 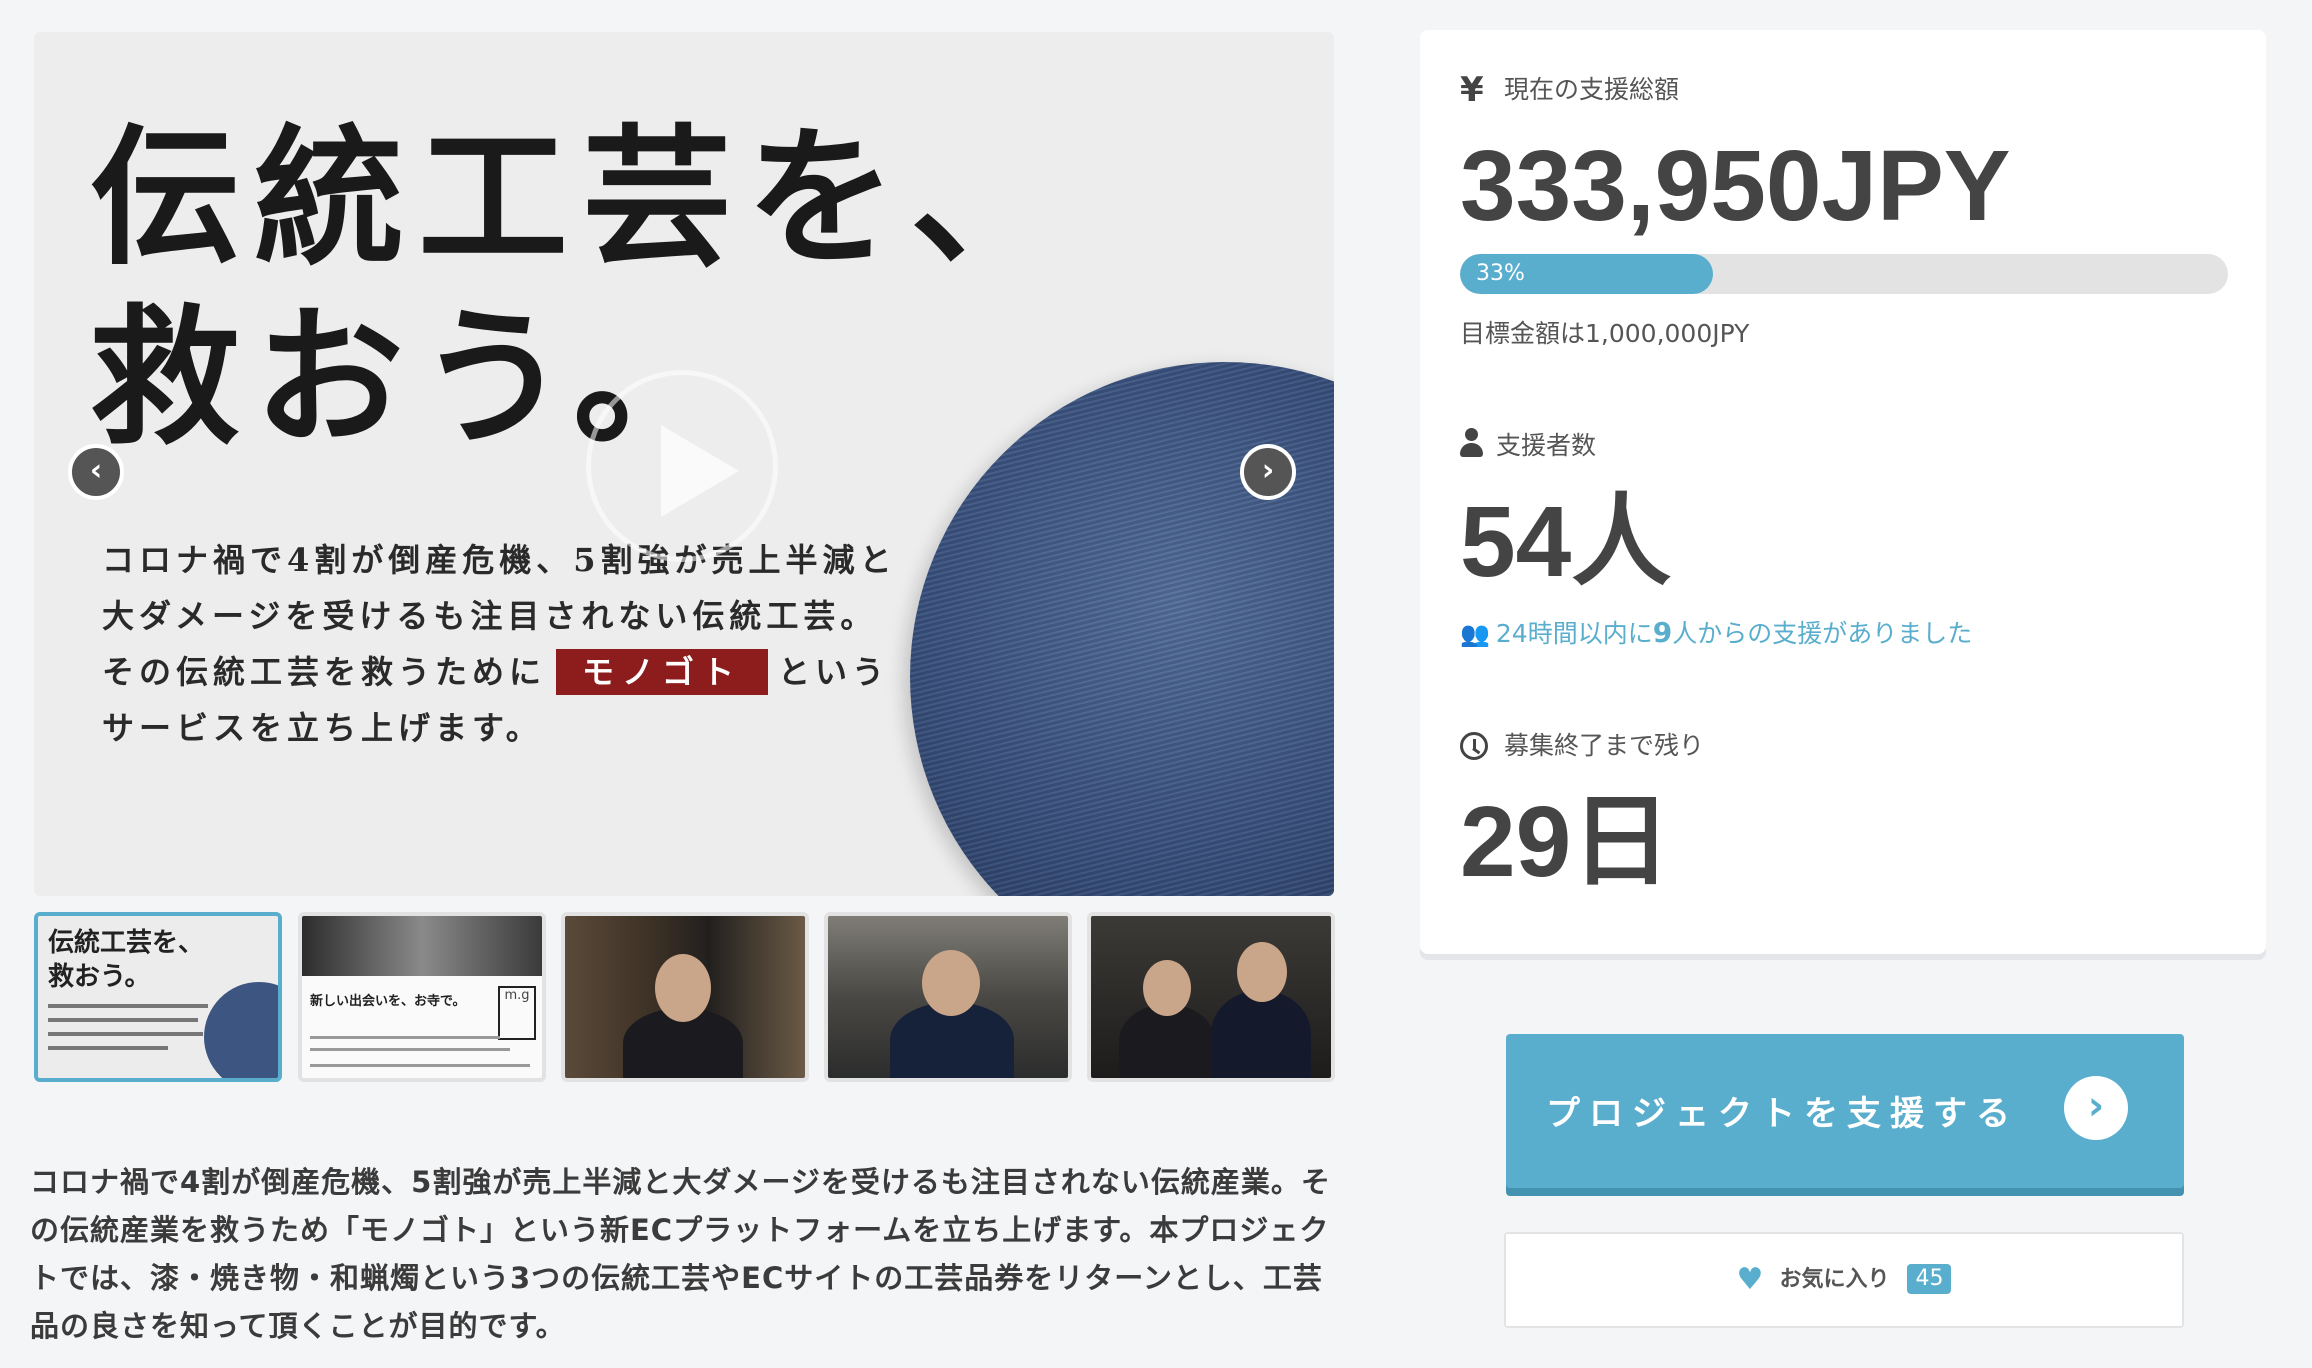 I want to click on chevron-left-icon: ‹, so click(x=96, y=472).